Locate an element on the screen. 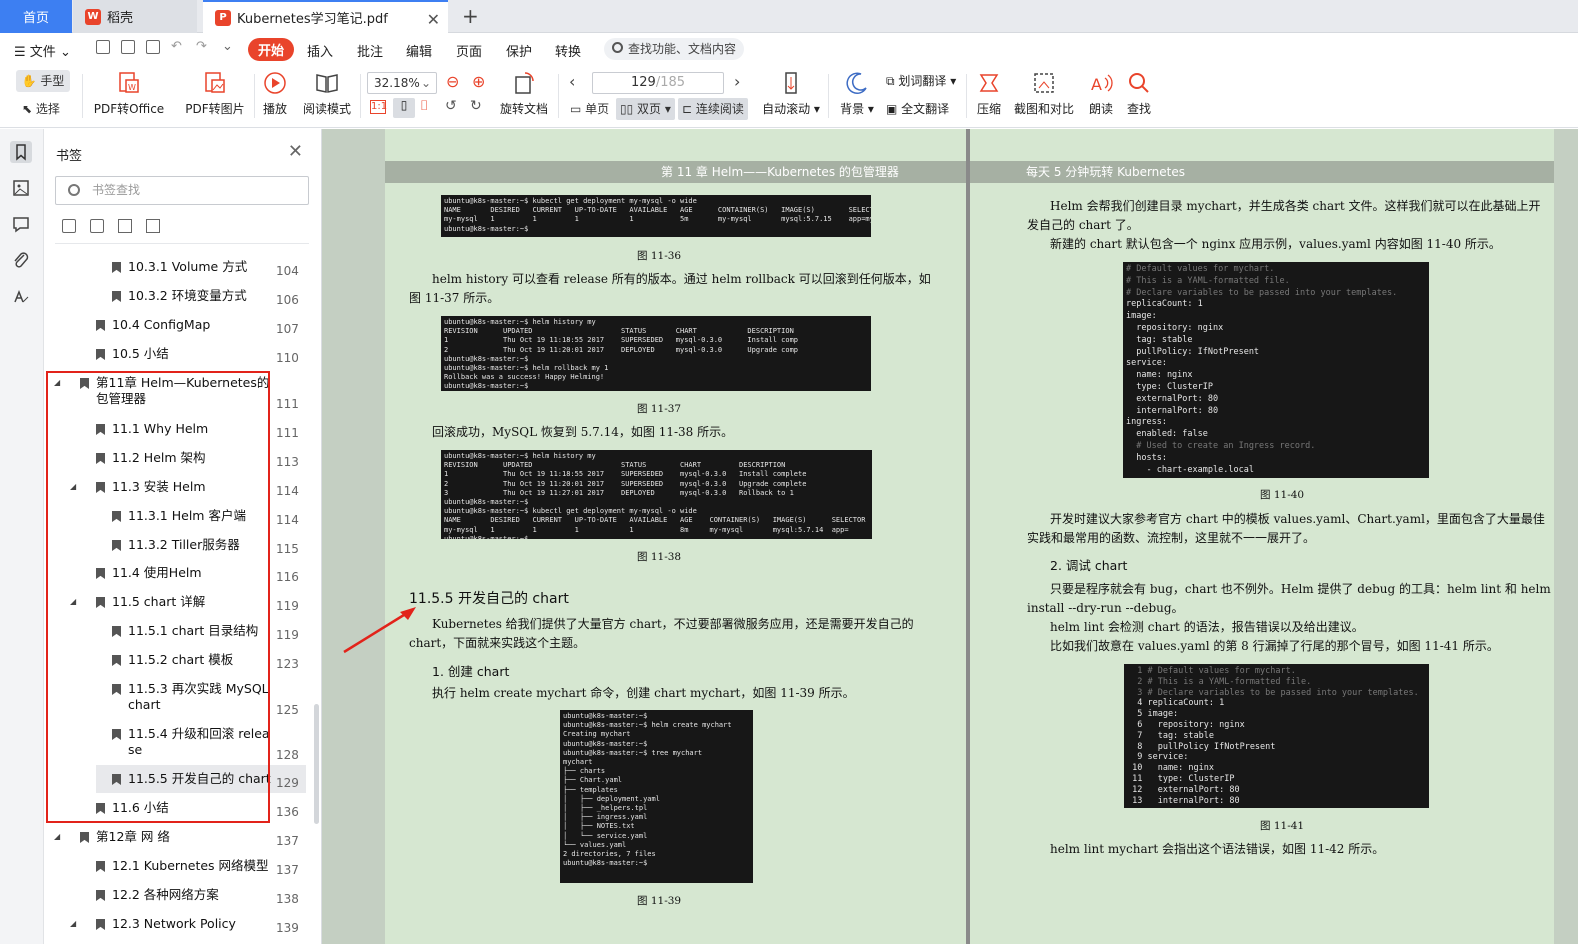 Image resolution: width=1578 pixels, height=944 pixels. continuous-read-button: ⊏ 连续阅读 is located at coordinates (713, 109).